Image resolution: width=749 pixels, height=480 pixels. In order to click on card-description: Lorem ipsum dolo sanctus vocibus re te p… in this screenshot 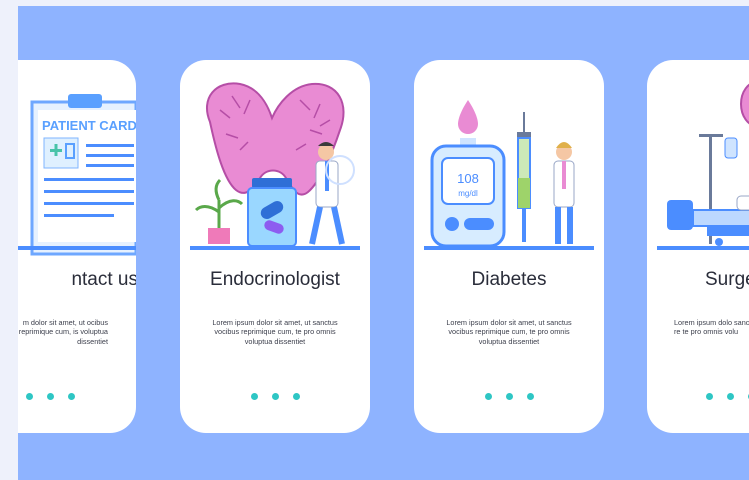, I will do `click(711, 327)`.